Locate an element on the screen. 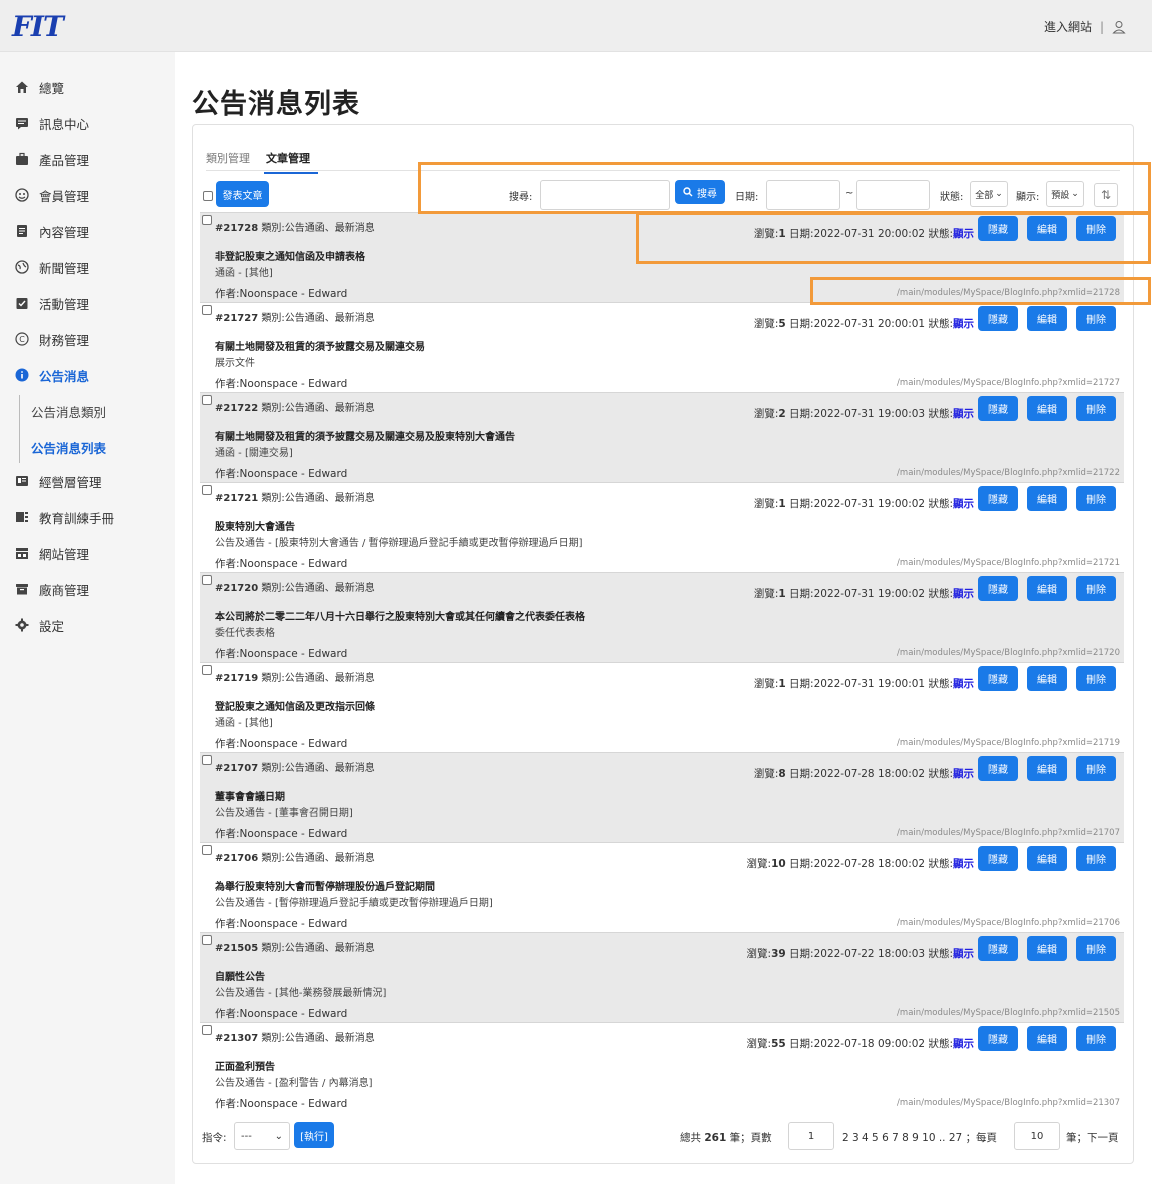  sidebar-item-news: 新聞管理 is located at coordinates (87, 267).